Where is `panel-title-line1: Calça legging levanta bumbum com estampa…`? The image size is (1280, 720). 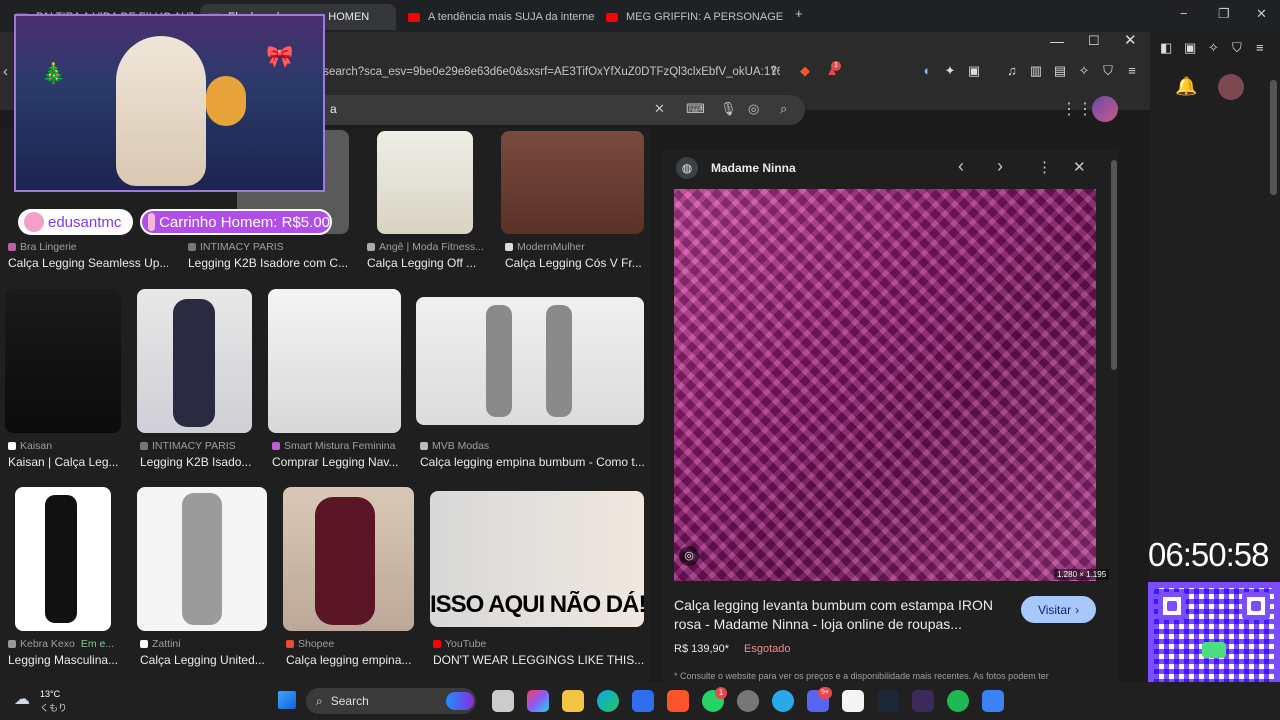 panel-title-line1: Calça legging levanta bumbum com estampa… is located at coordinates (841, 605).